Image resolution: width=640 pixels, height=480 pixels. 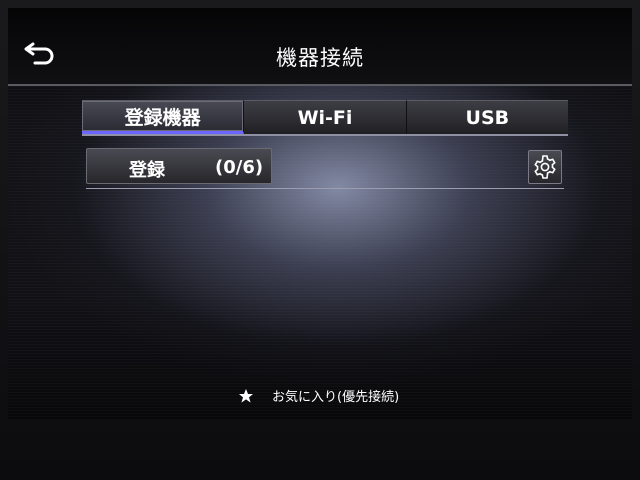 I want to click on registration-row: 登録 (0/6), so click(x=325, y=168).